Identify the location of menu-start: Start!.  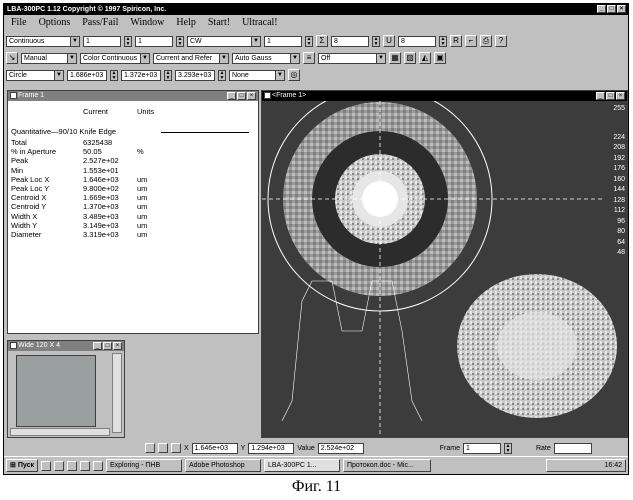
(219, 22).